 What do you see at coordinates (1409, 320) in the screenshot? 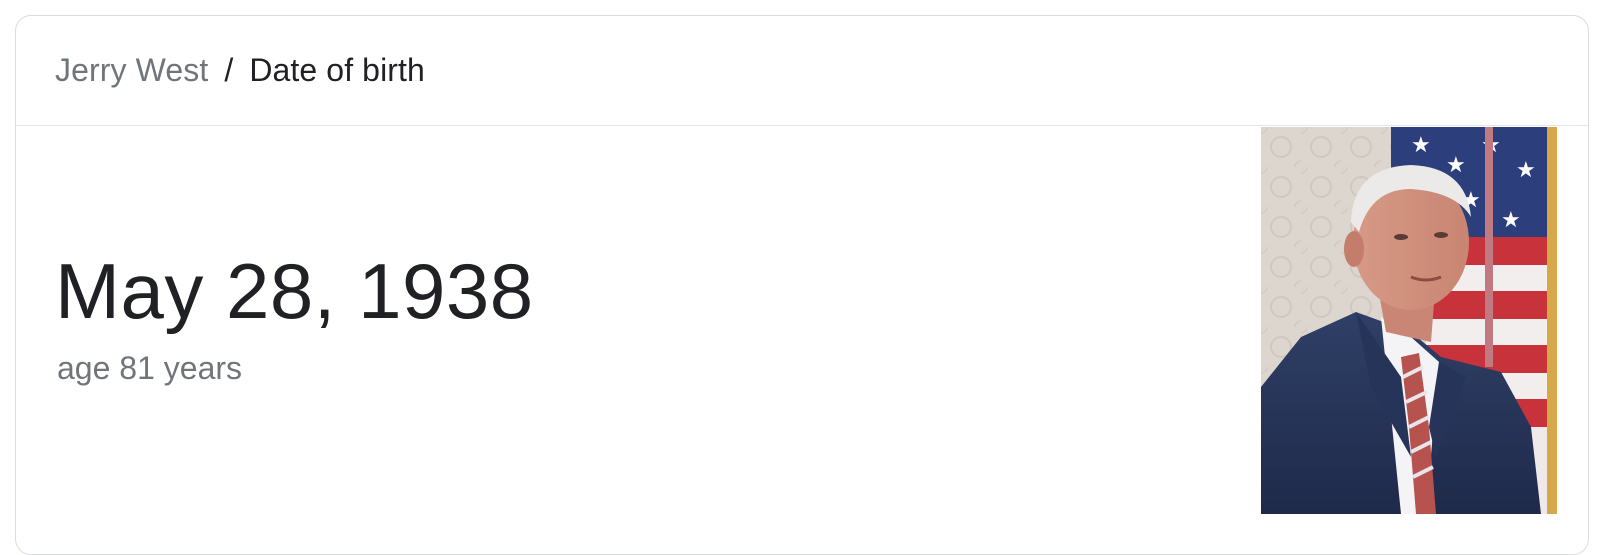
I see `entity-photo: ★ ★ ★ ★ ★ ★` at bounding box center [1409, 320].